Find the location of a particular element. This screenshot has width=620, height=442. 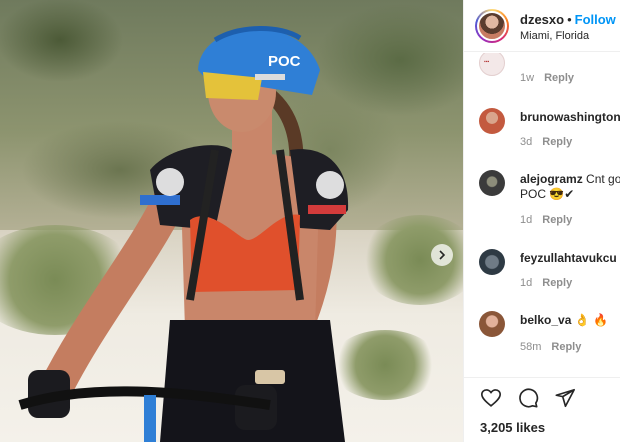

comment-time: 58m is located at coordinates (531, 347).